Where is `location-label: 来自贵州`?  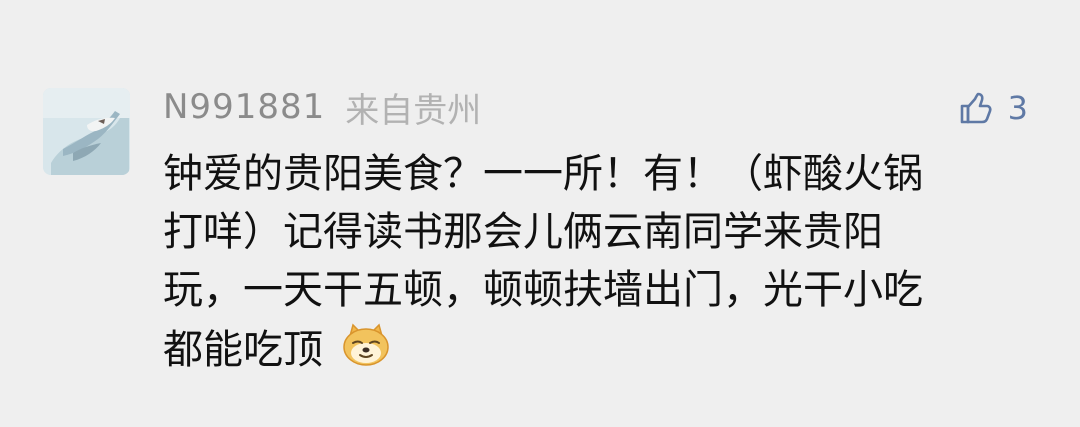 location-label: 来自贵州 is located at coordinates (413, 110).